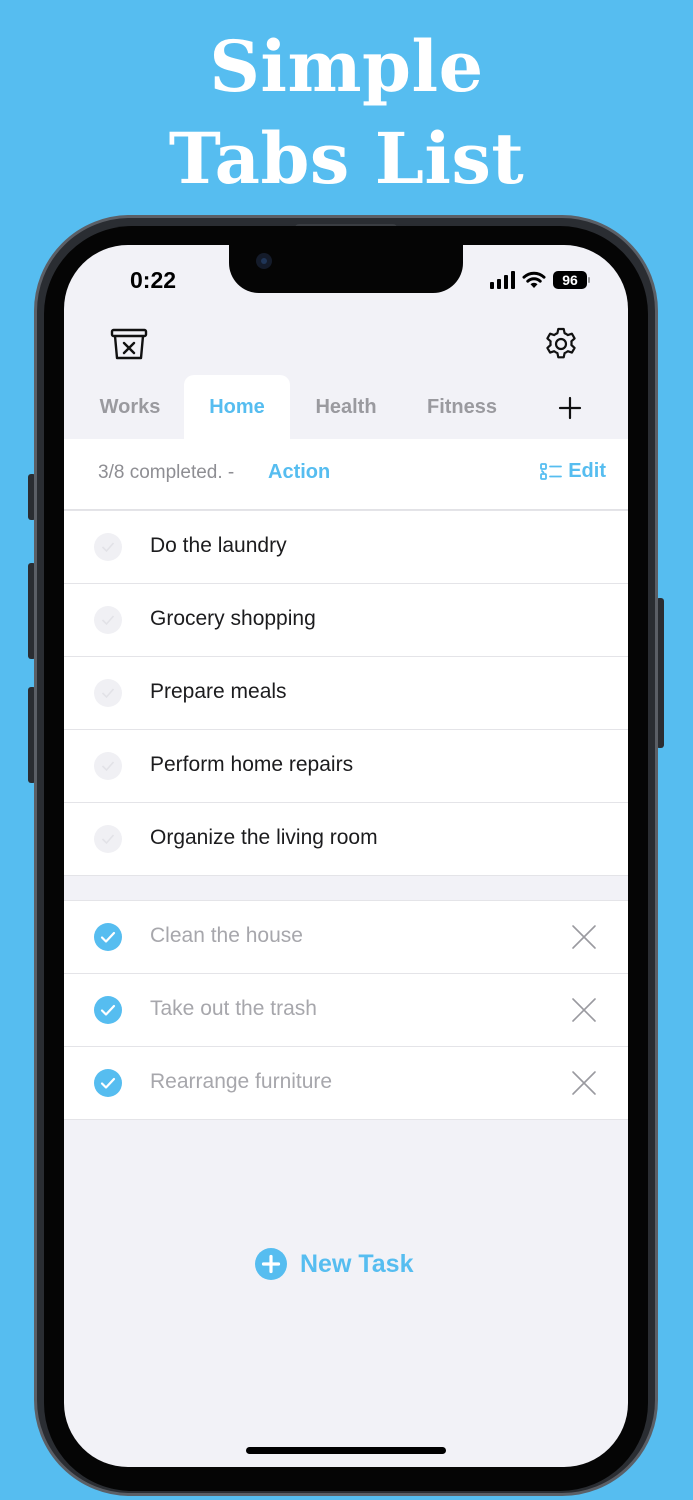 The width and height of the screenshot is (693, 1500). What do you see at coordinates (241, 1081) in the screenshot?
I see `task-title: Rearrange furniture` at bounding box center [241, 1081].